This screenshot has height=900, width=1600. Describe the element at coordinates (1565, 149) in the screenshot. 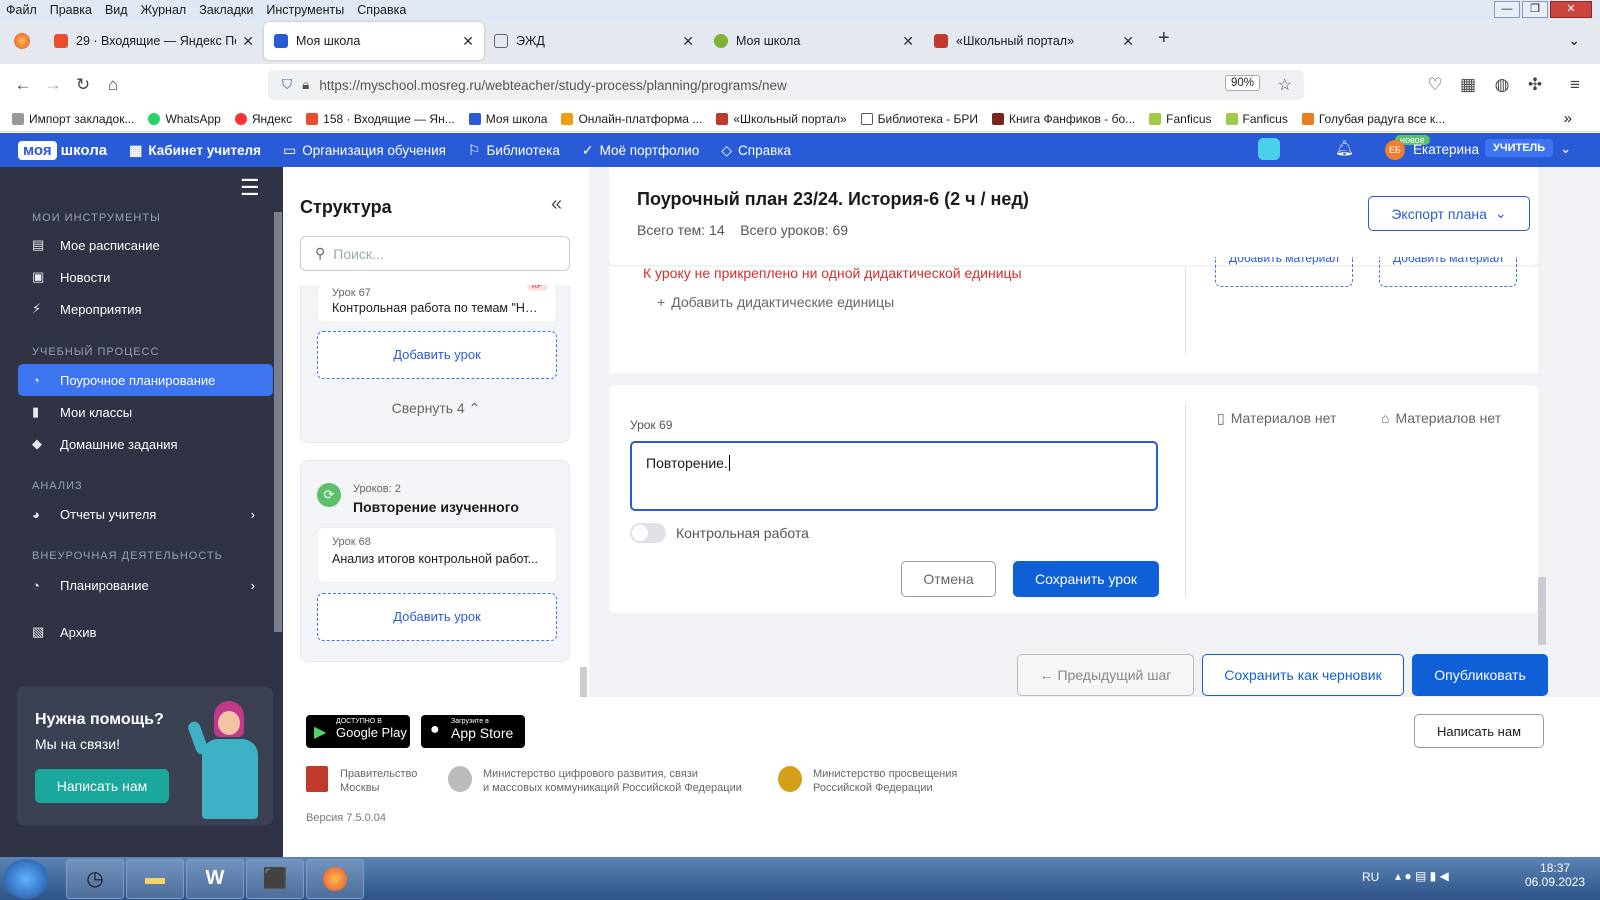

I see `chevron-down-icon: ⌄` at that location.